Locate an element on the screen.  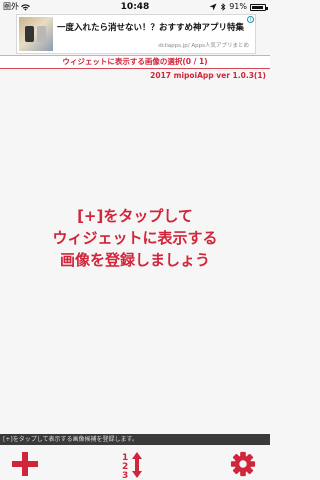
plus-icon is located at coordinates (25, 464).